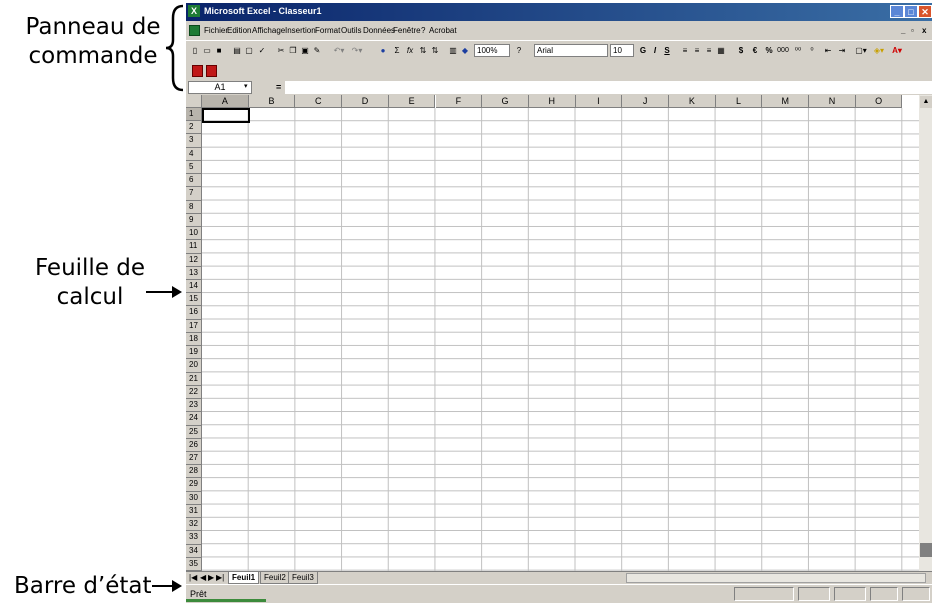 The image size is (932, 606). Describe the element at coordinates (194, 445) in the screenshot. I see `row-header: 26` at that location.